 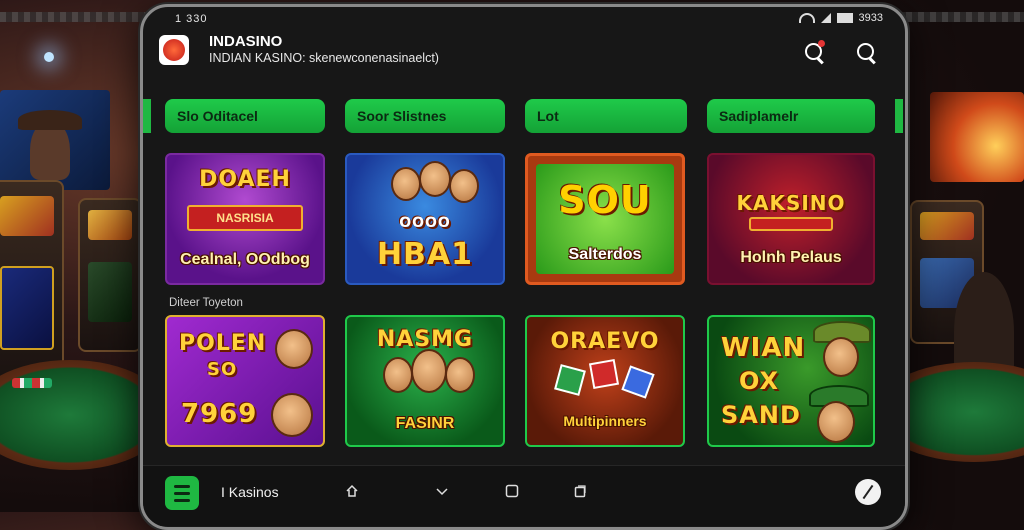 What do you see at coordinates (825, 18) in the screenshot?
I see `signal-icon` at bounding box center [825, 18].